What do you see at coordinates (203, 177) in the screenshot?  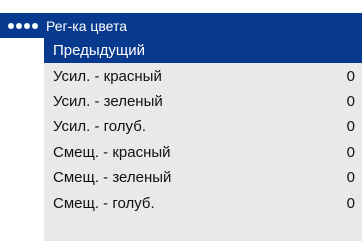 I see `menu-item-offset-green: Смещ. - зеленый 0` at bounding box center [203, 177].